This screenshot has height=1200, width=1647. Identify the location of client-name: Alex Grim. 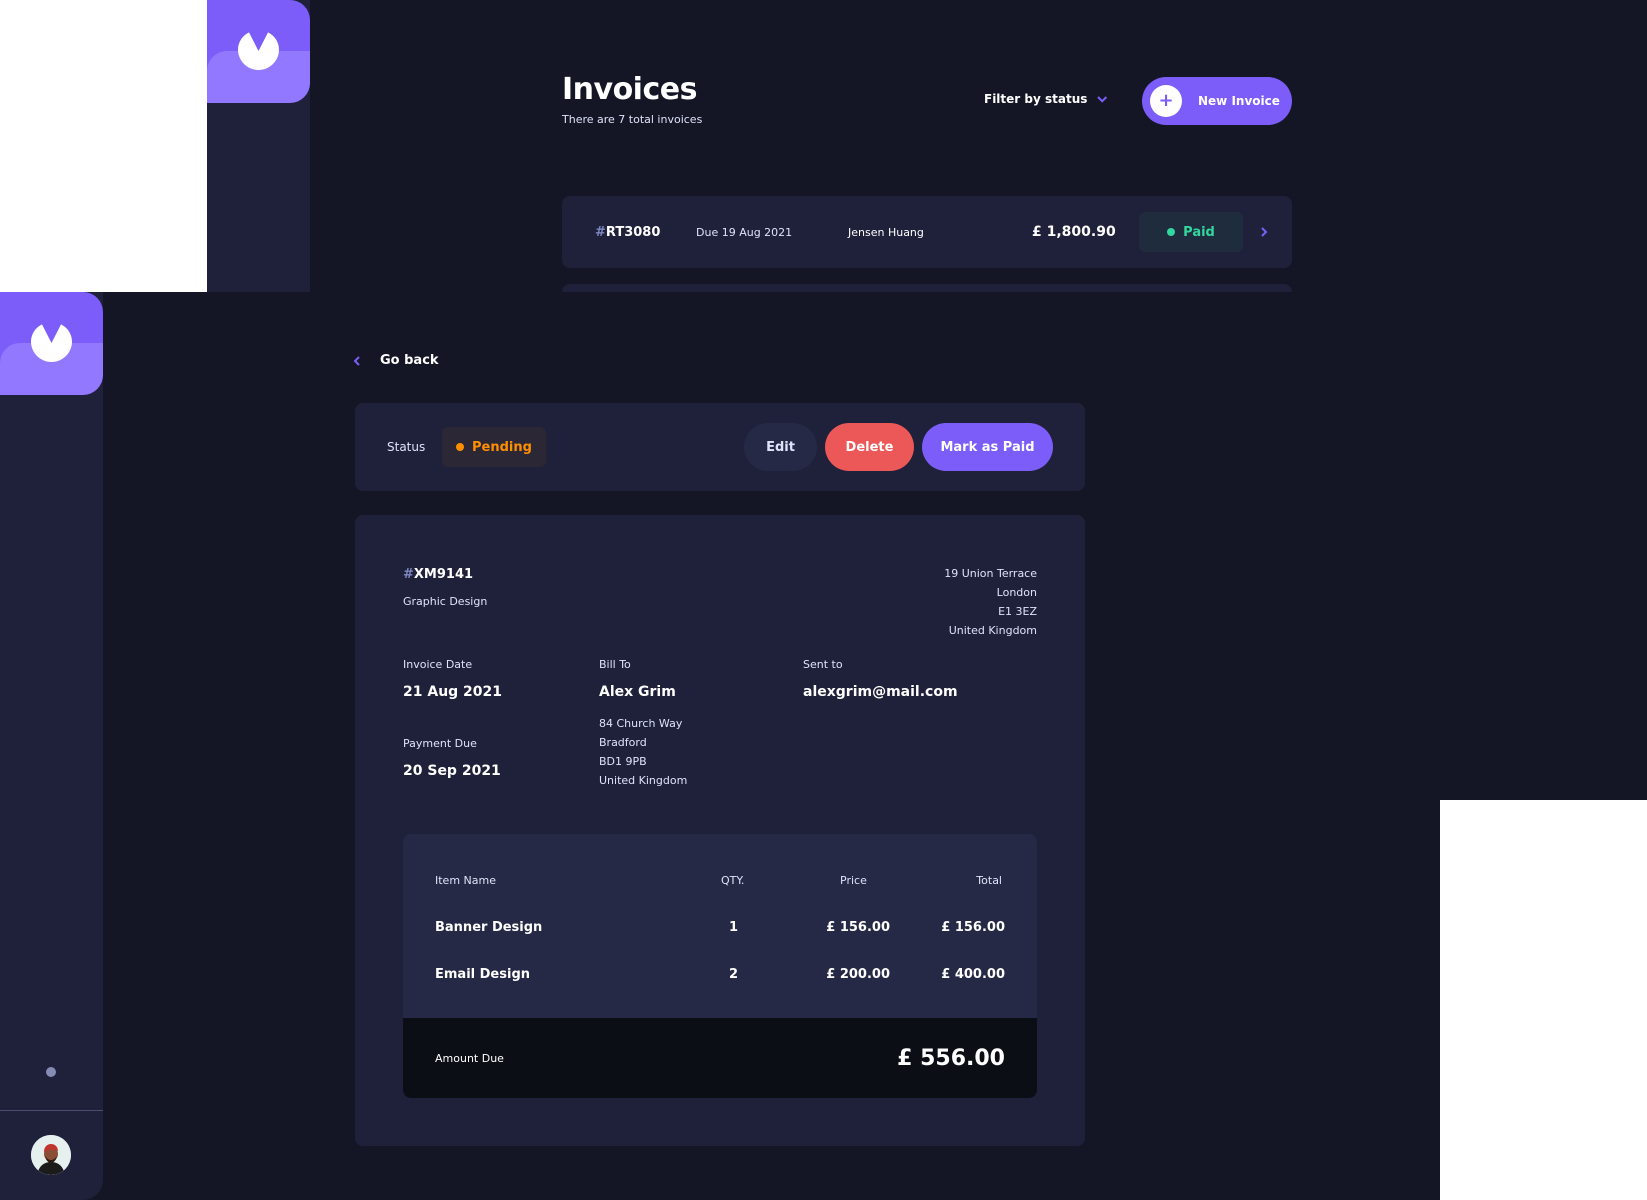
(637, 692).